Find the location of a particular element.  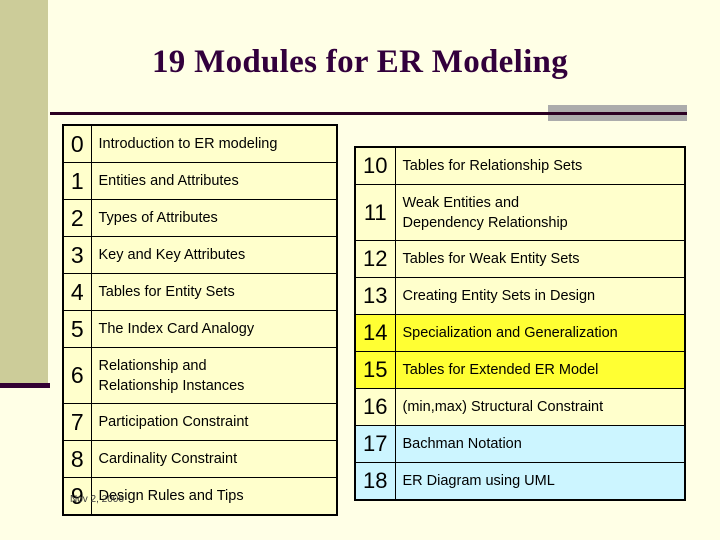

module-title: Introduction to ER modeling is located at coordinates (214, 143).